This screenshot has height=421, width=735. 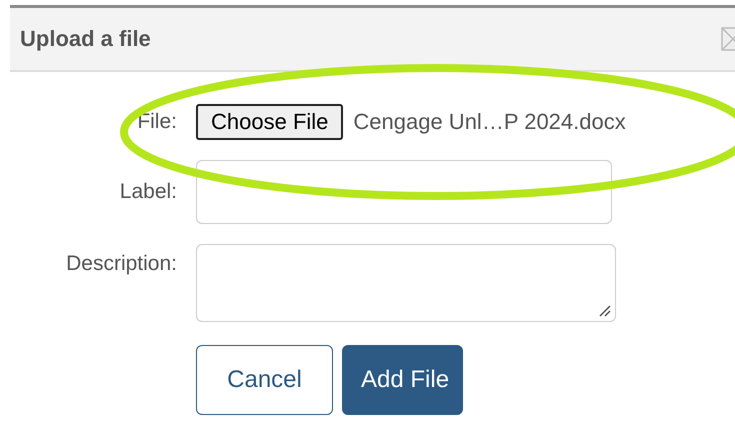 I want to click on dialog-title: Upload a file, so click(x=85, y=39).